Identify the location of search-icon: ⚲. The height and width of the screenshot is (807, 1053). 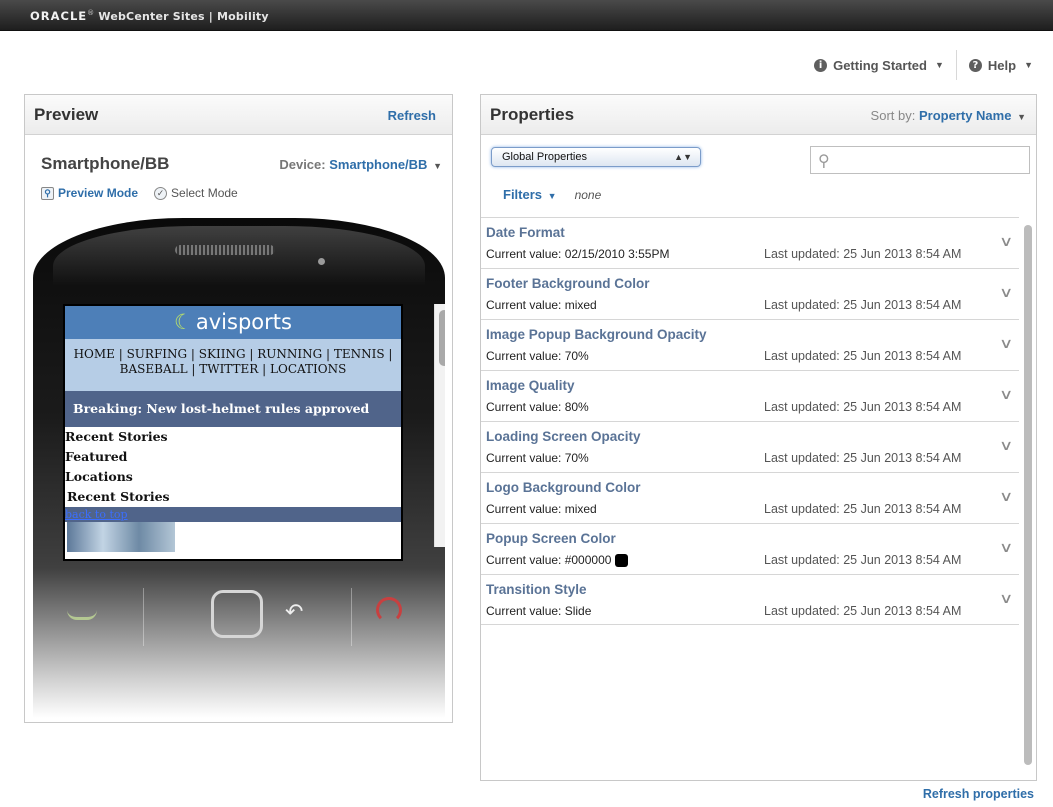
(824, 160).